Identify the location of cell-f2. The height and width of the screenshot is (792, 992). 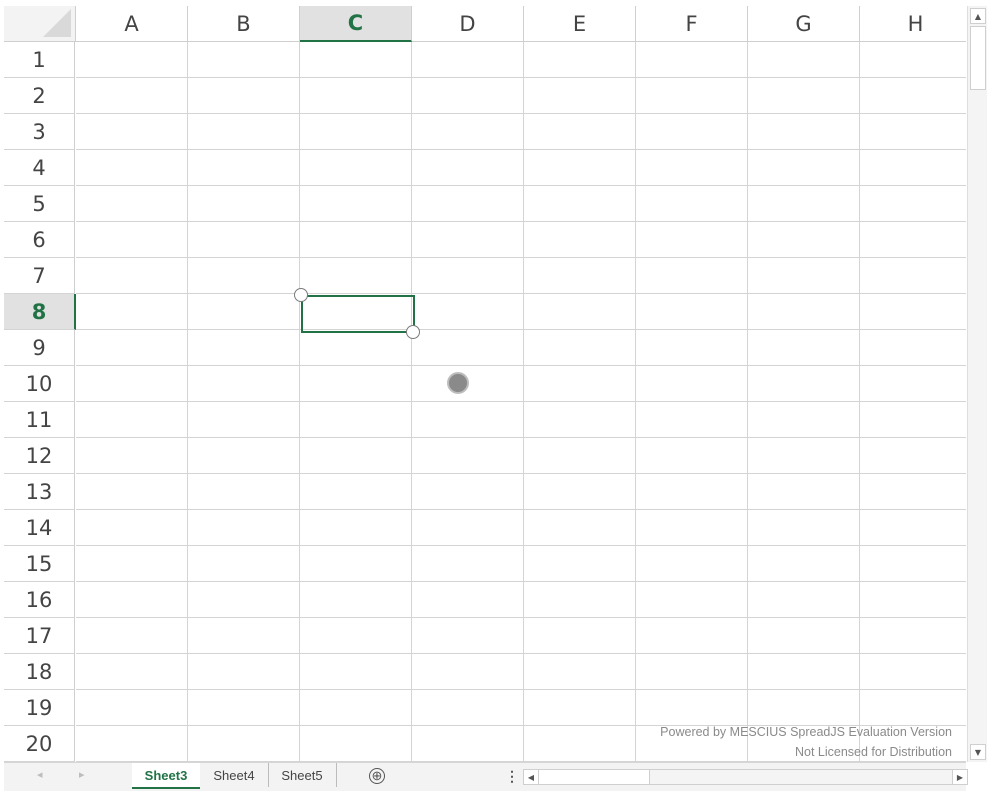
(692, 96).